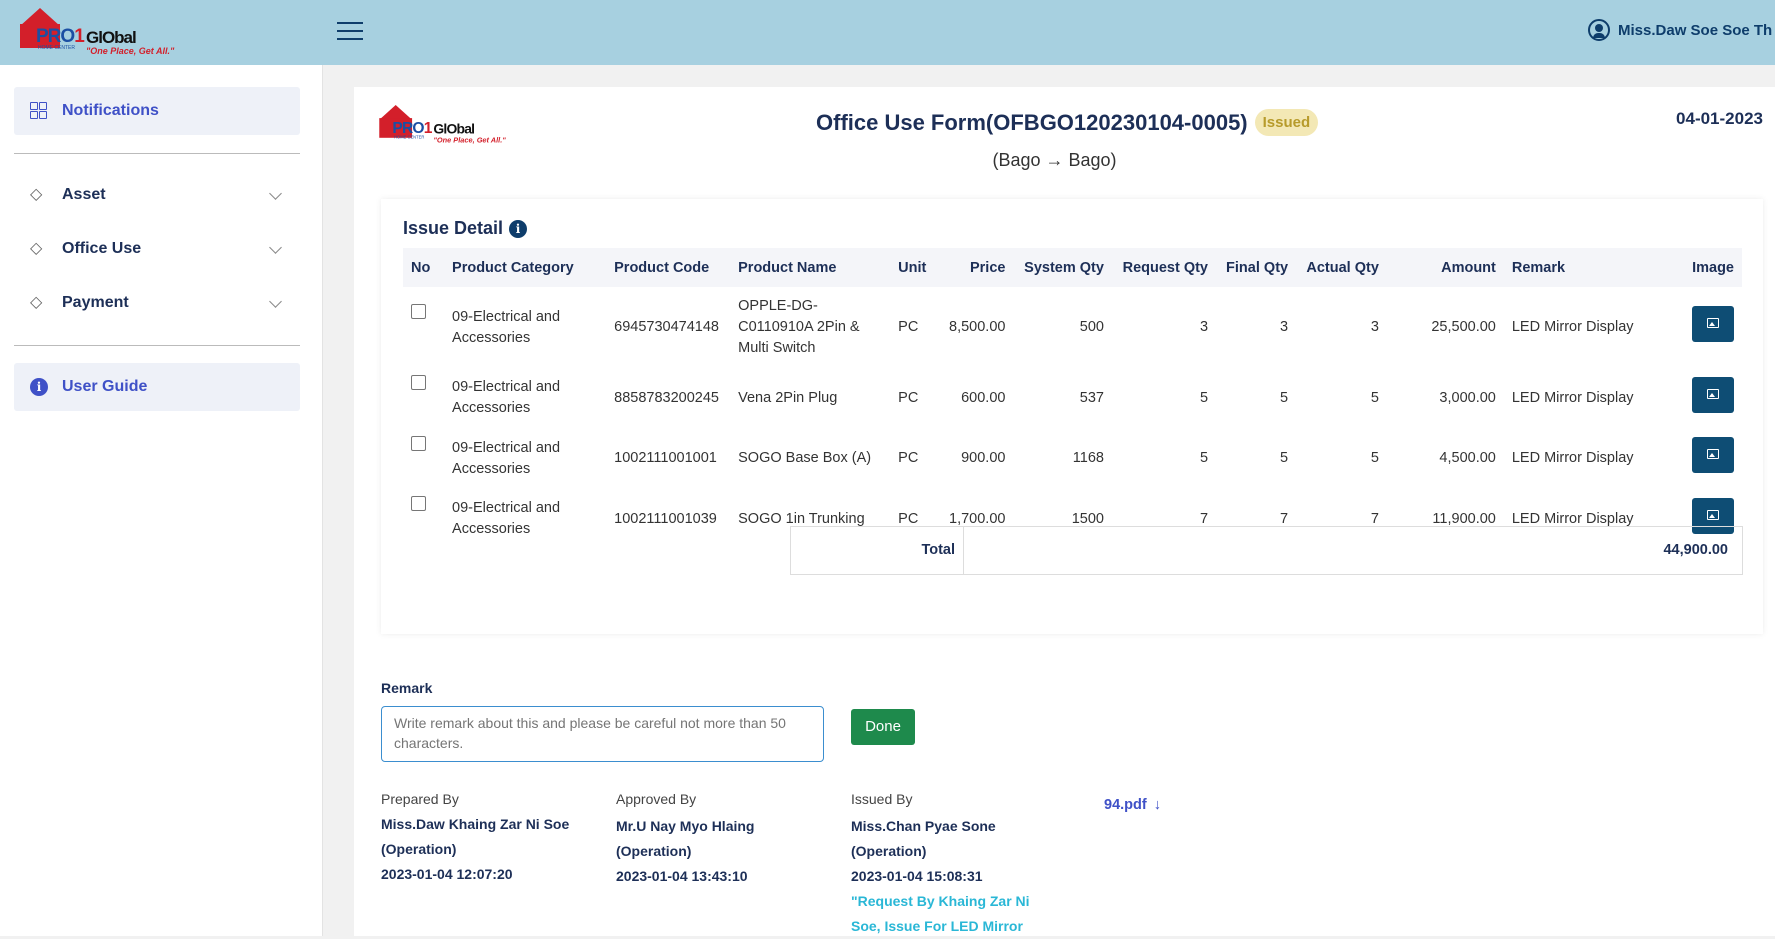 The height and width of the screenshot is (939, 1775). I want to click on cell-final-qty: 3, so click(1284, 327).